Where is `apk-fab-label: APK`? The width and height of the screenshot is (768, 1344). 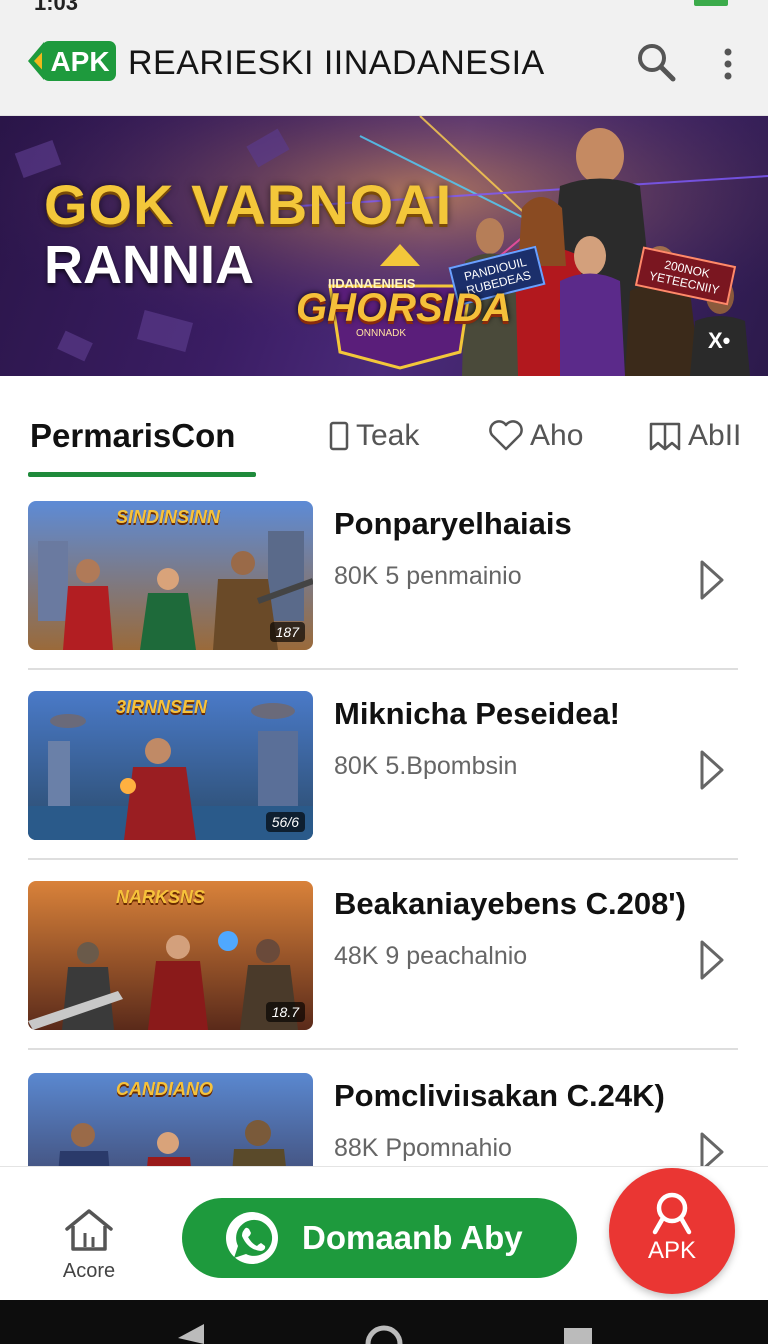 apk-fab-label: APK is located at coordinates (672, 1250).